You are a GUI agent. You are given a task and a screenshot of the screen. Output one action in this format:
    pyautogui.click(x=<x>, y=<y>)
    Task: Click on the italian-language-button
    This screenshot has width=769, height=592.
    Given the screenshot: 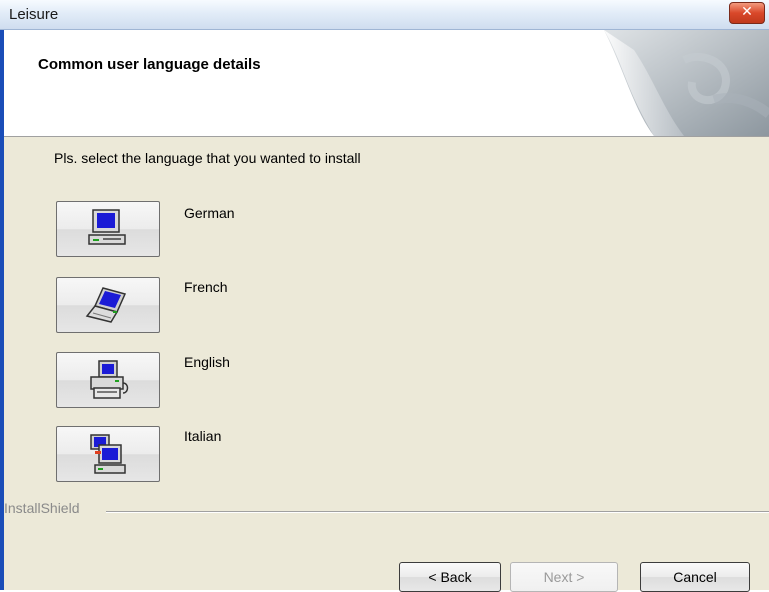 What is the action you would take?
    pyautogui.click(x=108, y=454)
    